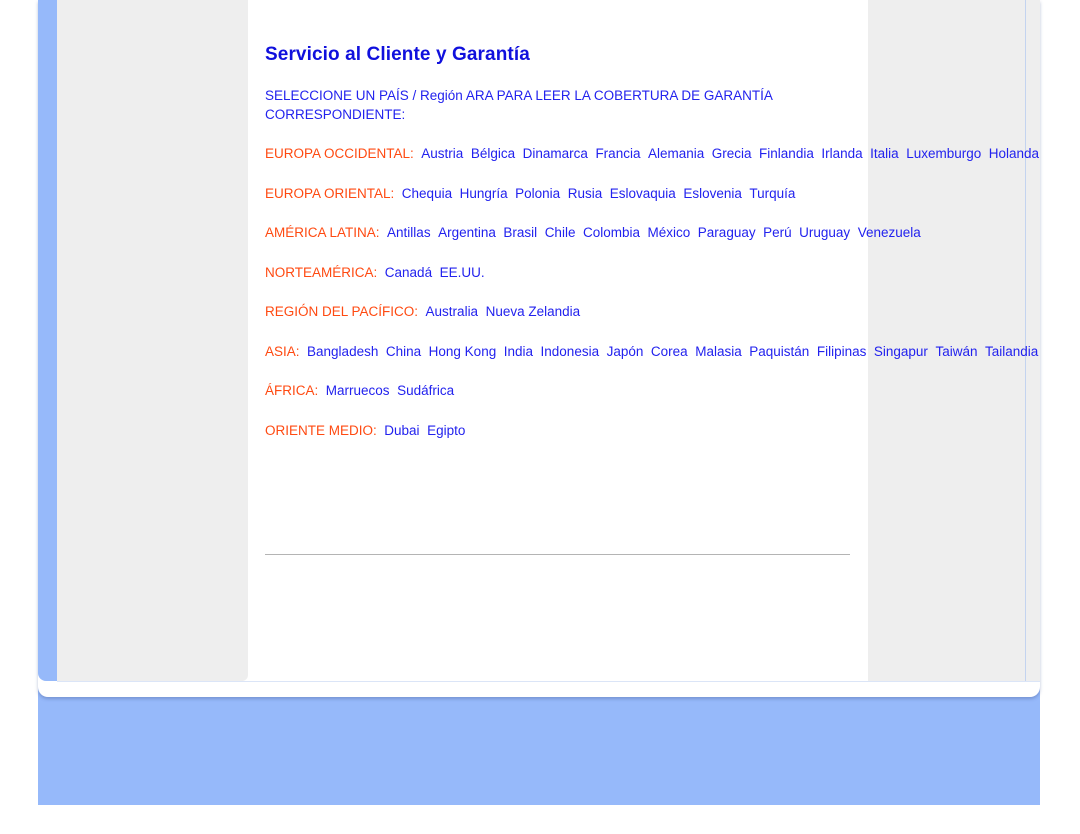 Image resolution: width=1080 pixels, height=834 pixels. Describe the element at coordinates (462, 272) in the screenshot. I see `country-link: EE.UU.` at that location.